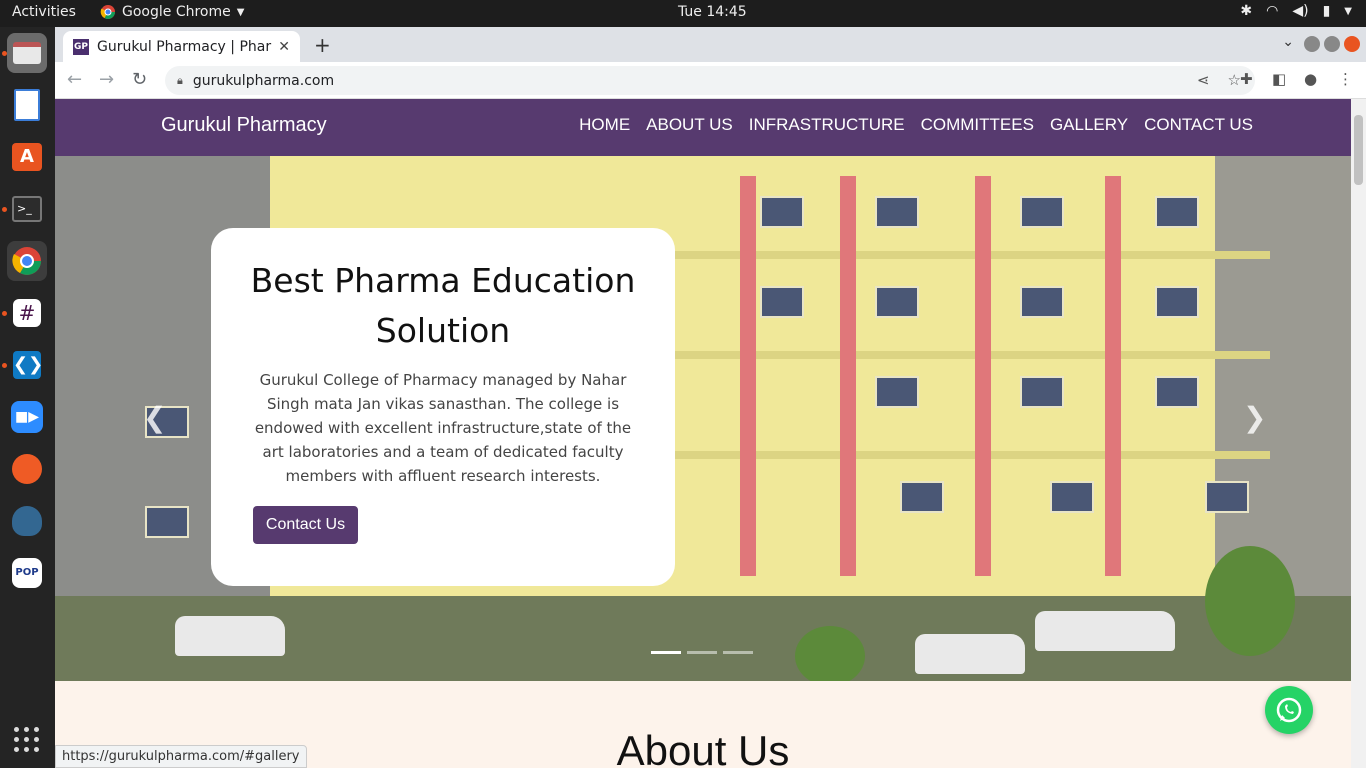 This screenshot has height=768, width=1366. What do you see at coordinates (1272, 11) in the screenshot?
I see `wifi-icon: ◠` at bounding box center [1272, 11].